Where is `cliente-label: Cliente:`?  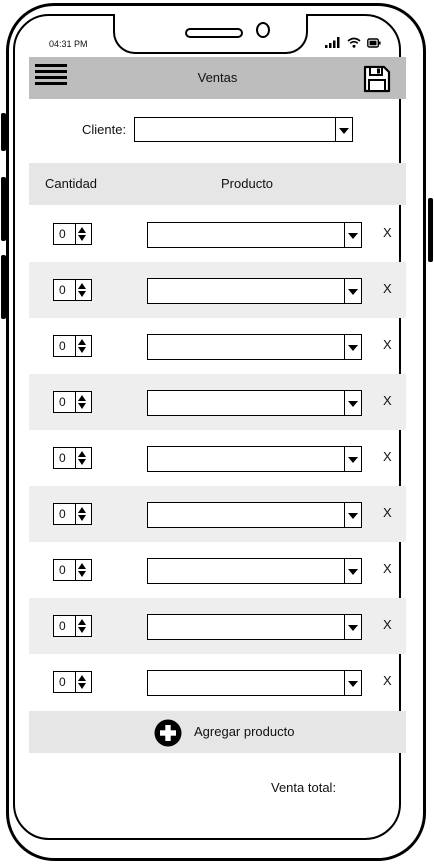 cliente-label: Cliente: is located at coordinates (104, 129).